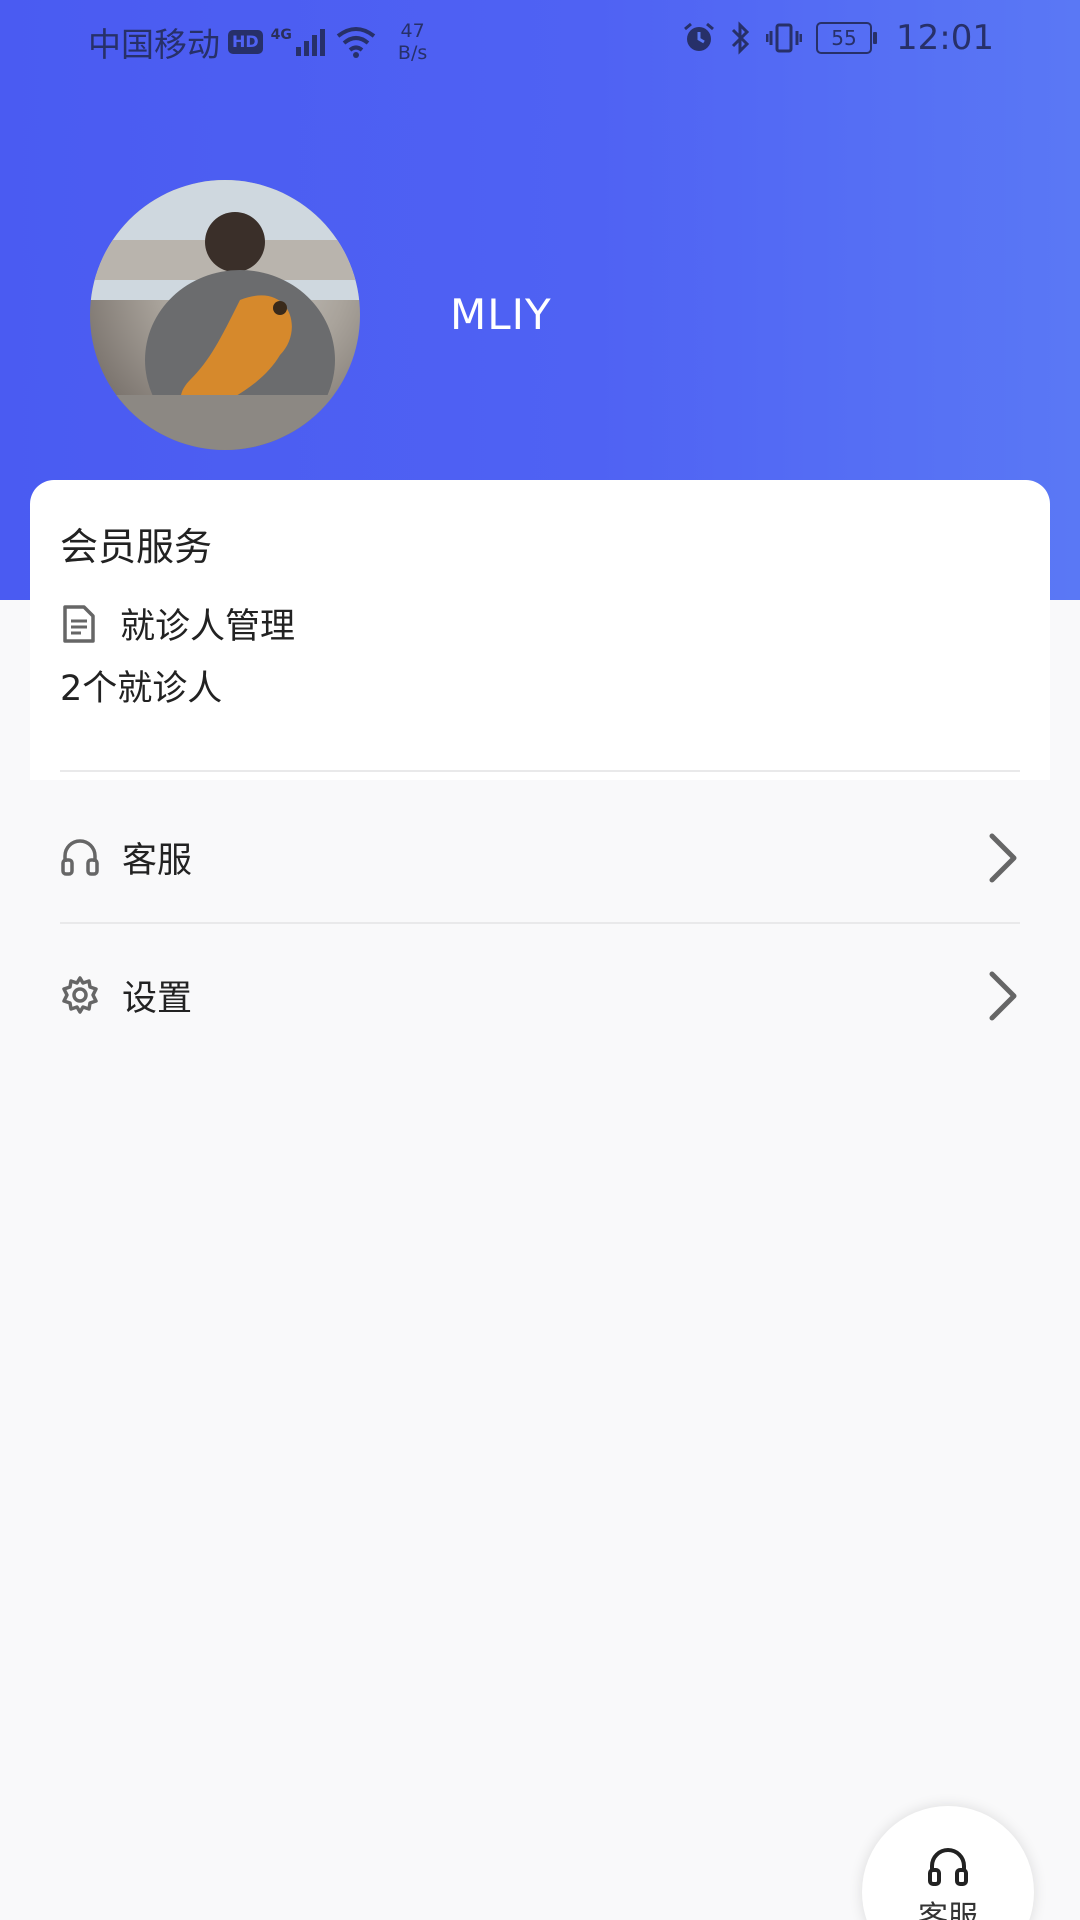  Describe the element at coordinates (784, 38) in the screenshot. I see `vibrate-icon` at that location.